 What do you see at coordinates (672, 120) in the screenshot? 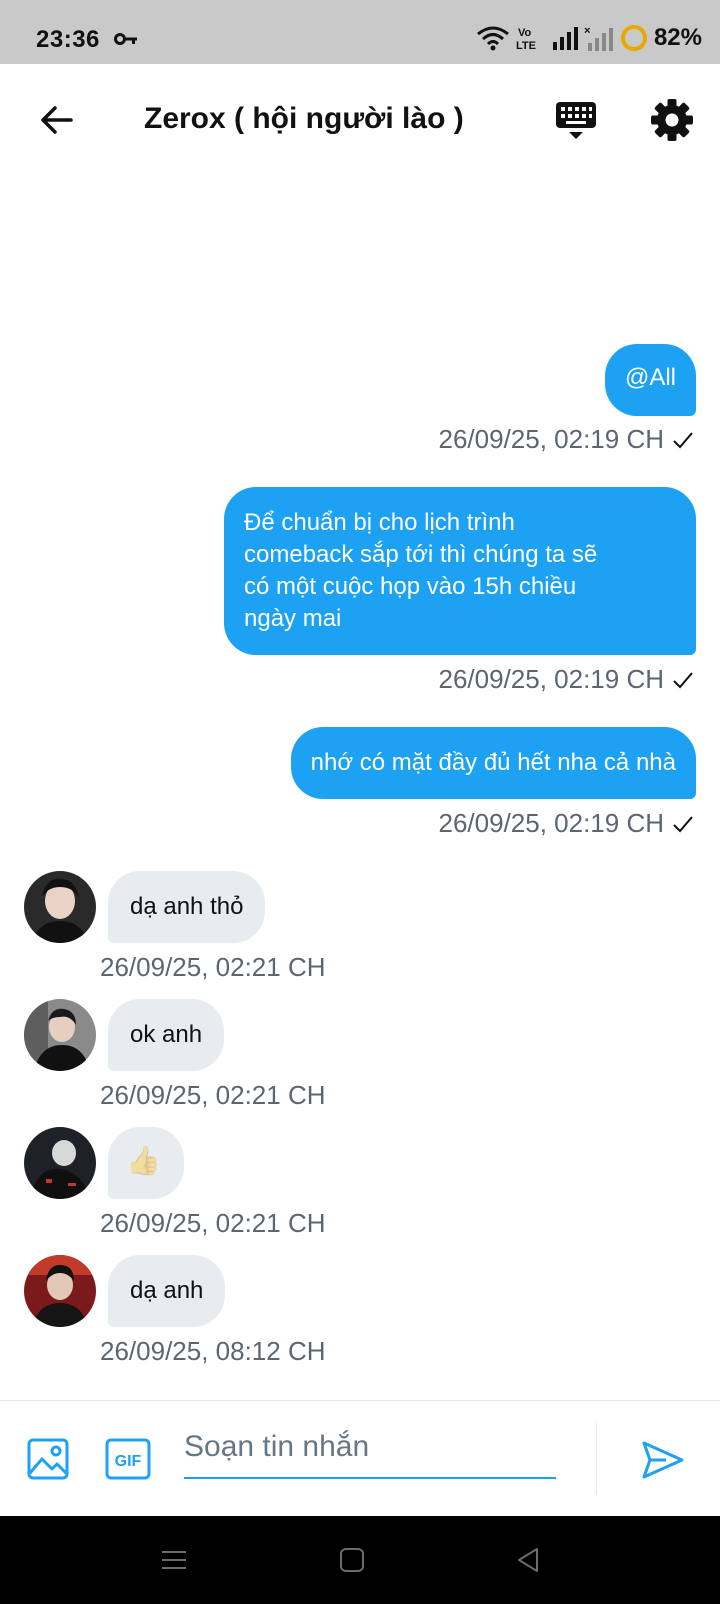
I see `gear-icon` at bounding box center [672, 120].